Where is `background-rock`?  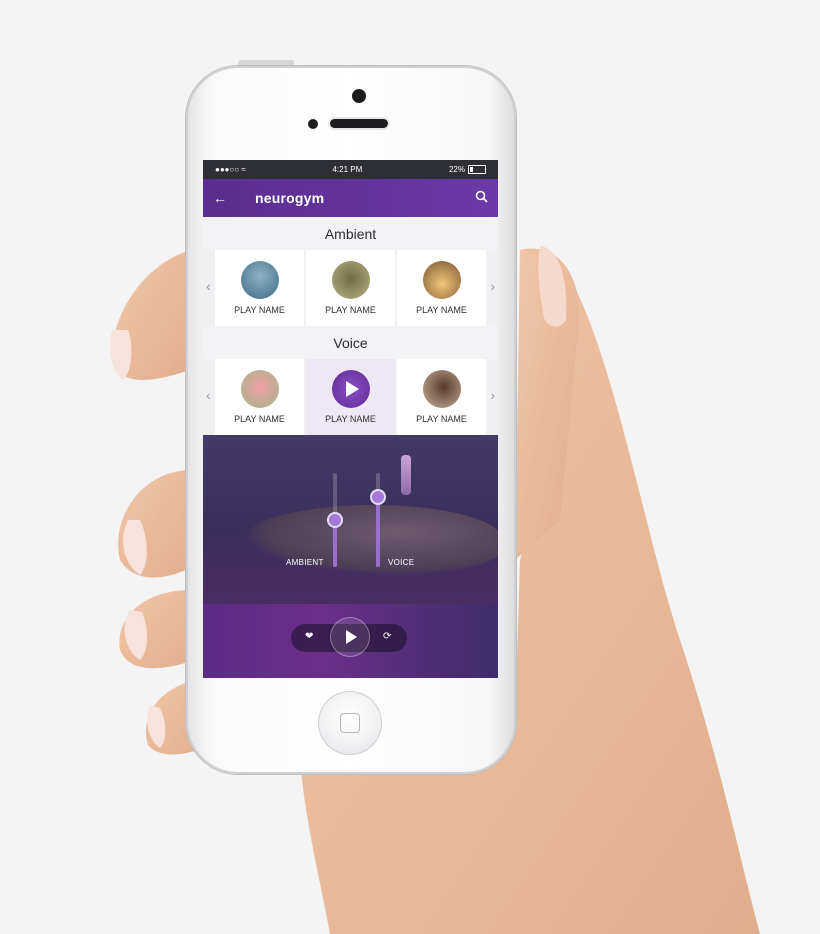 background-rock is located at coordinates (370, 540).